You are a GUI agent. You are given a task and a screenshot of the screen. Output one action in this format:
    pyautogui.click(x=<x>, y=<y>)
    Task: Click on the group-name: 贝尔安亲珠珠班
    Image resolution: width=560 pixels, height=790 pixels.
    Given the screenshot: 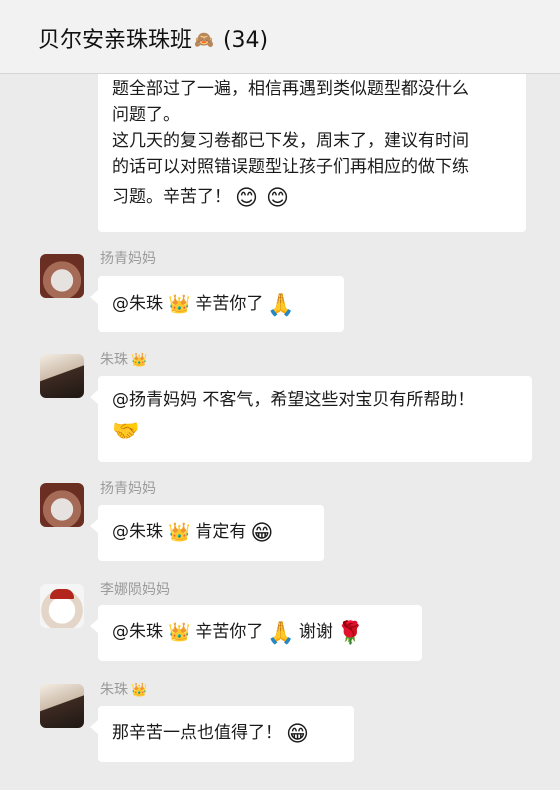 What is the action you would take?
    pyautogui.click(x=115, y=40)
    